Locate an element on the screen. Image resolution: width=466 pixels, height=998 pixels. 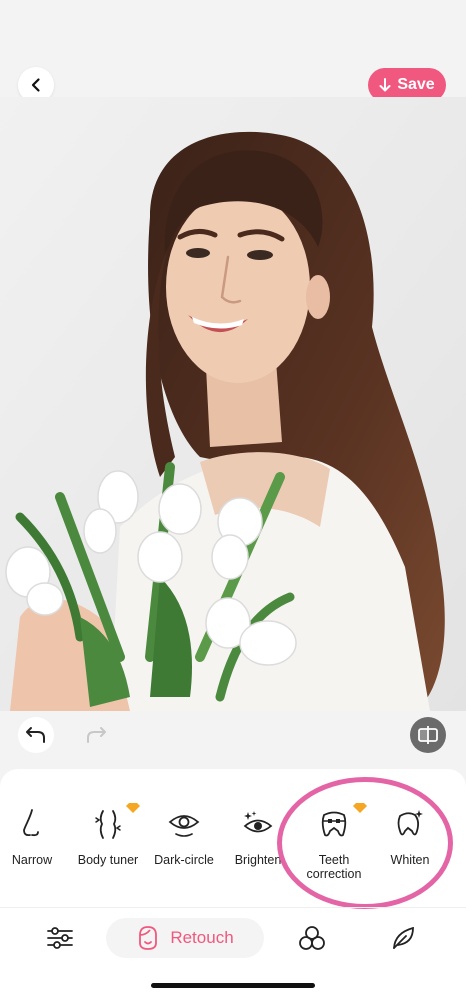
tool-body-tuner: Body tuner is located at coordinates (108, 837).